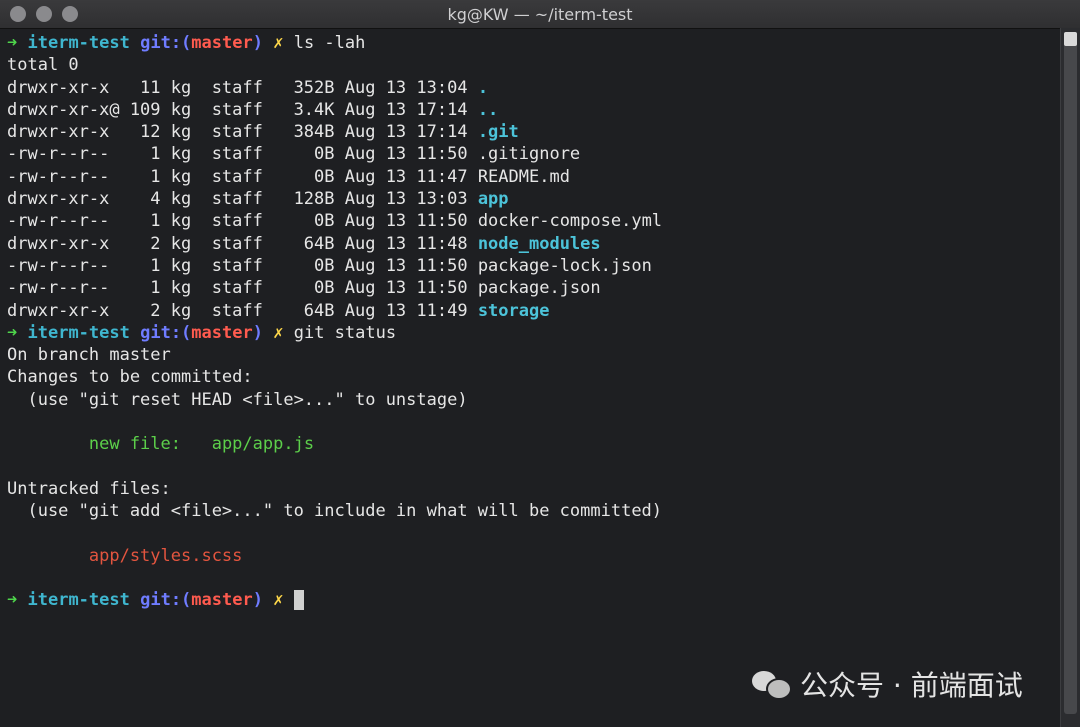  Describe the element at coordinates (242, 243) in the screenshot. I see `ls-row-meta: drwxr-xr-x 2 kg staff 64B Aug 13 11:48` at that location.